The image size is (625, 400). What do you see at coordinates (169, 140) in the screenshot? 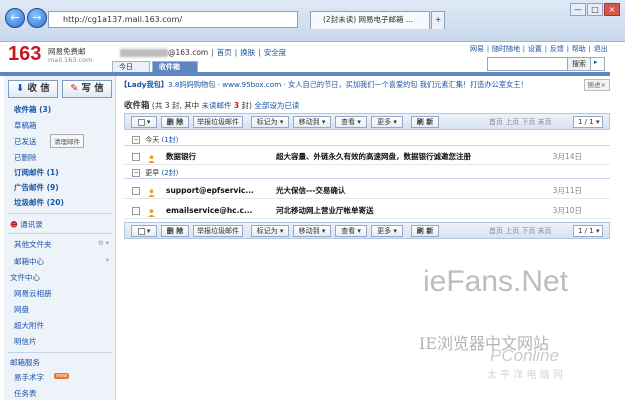
I see `group-count-link: (1封)` at bounding box center [169, 140].